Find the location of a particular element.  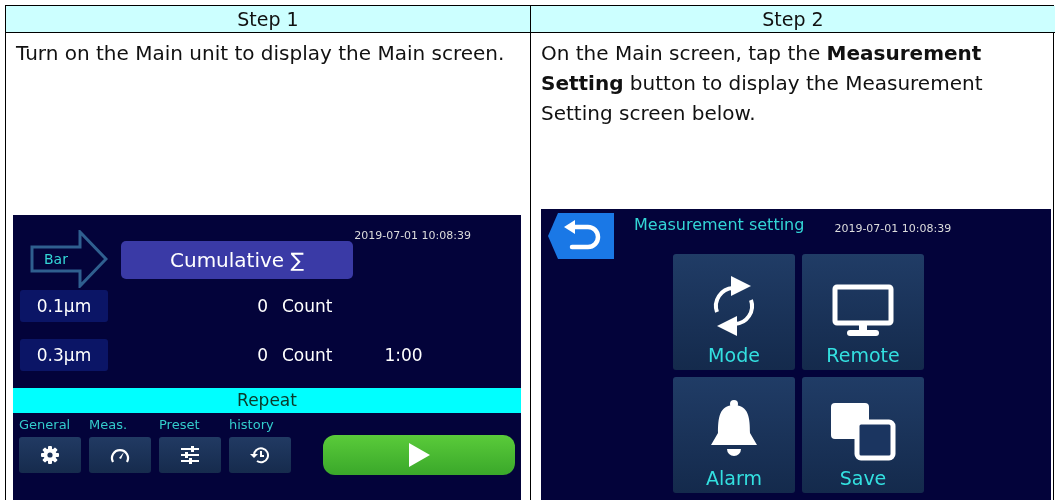

particle-size-label: 0.3µm is located at coordinates (64, 354).